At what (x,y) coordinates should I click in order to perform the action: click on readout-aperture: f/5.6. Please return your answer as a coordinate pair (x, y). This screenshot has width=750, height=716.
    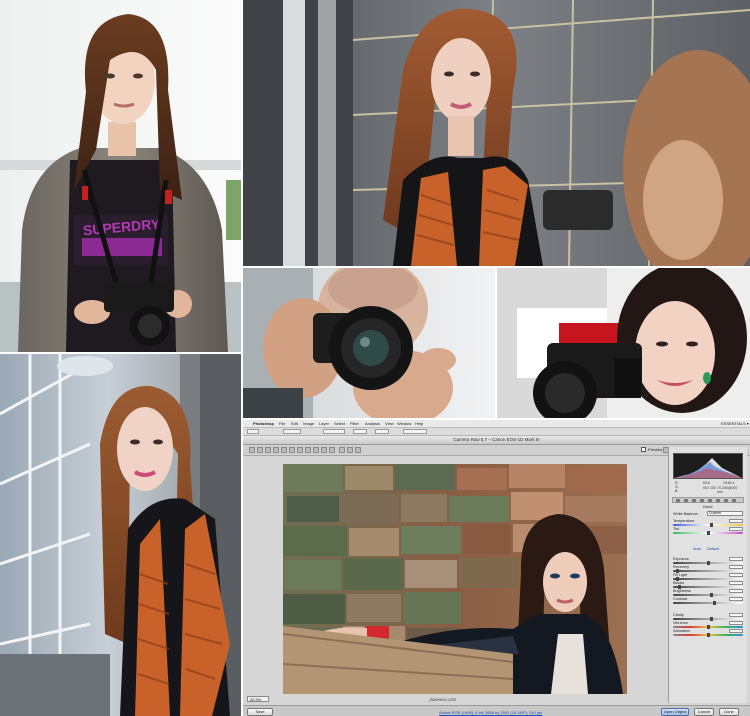
    Looking at the image, I should click on (706, 483).